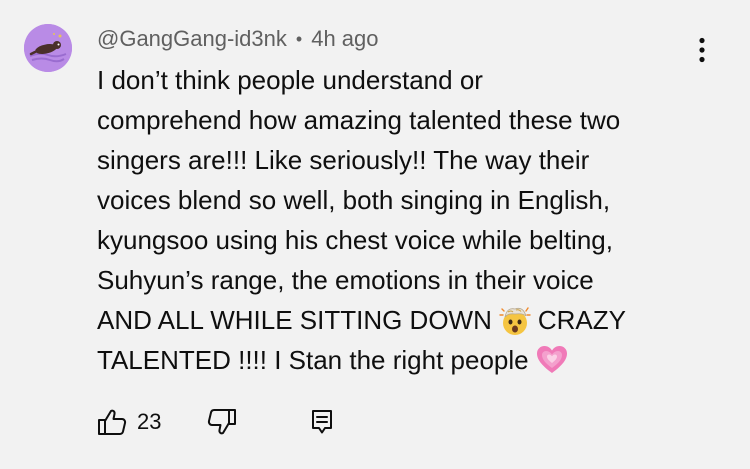 This screenshot has height=469, width=750. I want to click on author-name: @GangGang-id3nk, so click(192, 39).